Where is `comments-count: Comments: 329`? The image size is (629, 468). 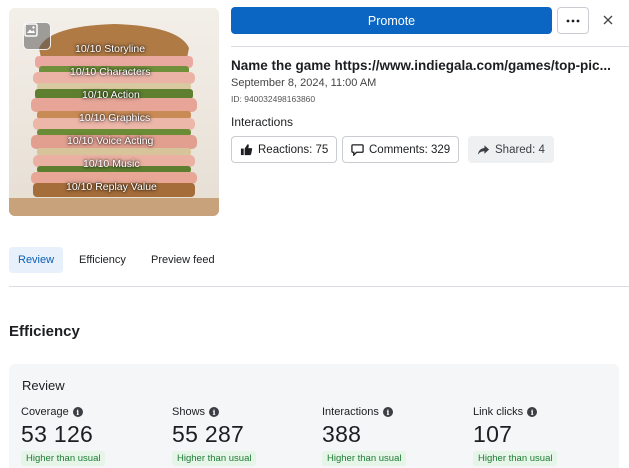
comments-count: Comments: 329 is located at coordinates (410, 149).